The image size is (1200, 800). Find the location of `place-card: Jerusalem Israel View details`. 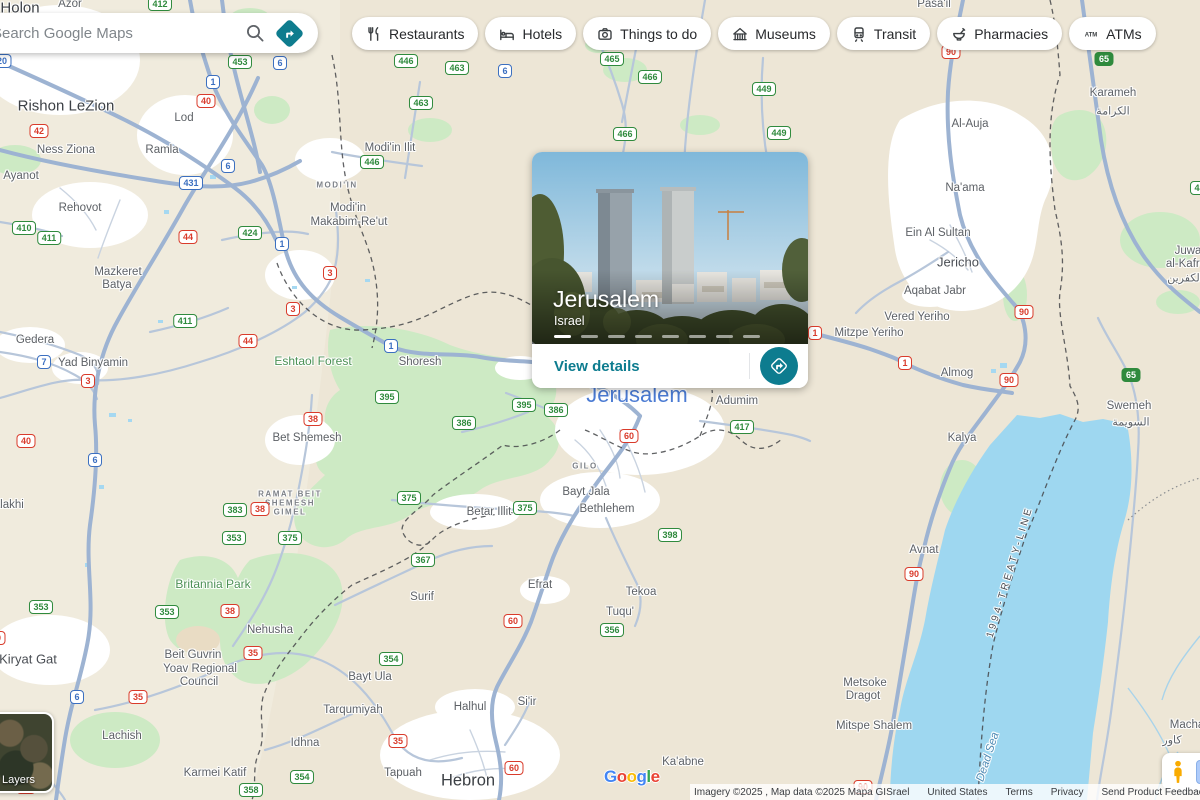

place-card: Jerusalem Israel View details is located at coordinates (670, 270).